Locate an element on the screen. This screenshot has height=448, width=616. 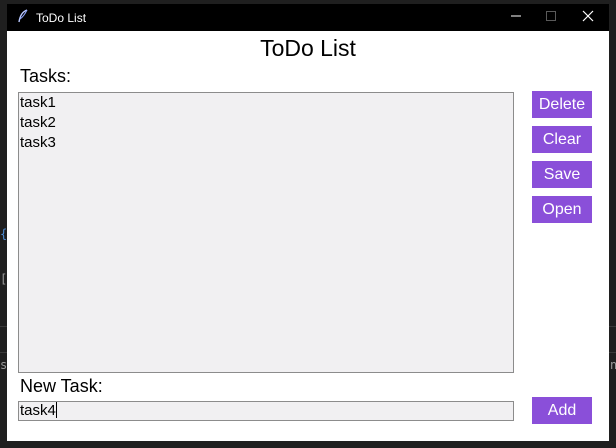
text-caret is located at coordinates (56, 410).